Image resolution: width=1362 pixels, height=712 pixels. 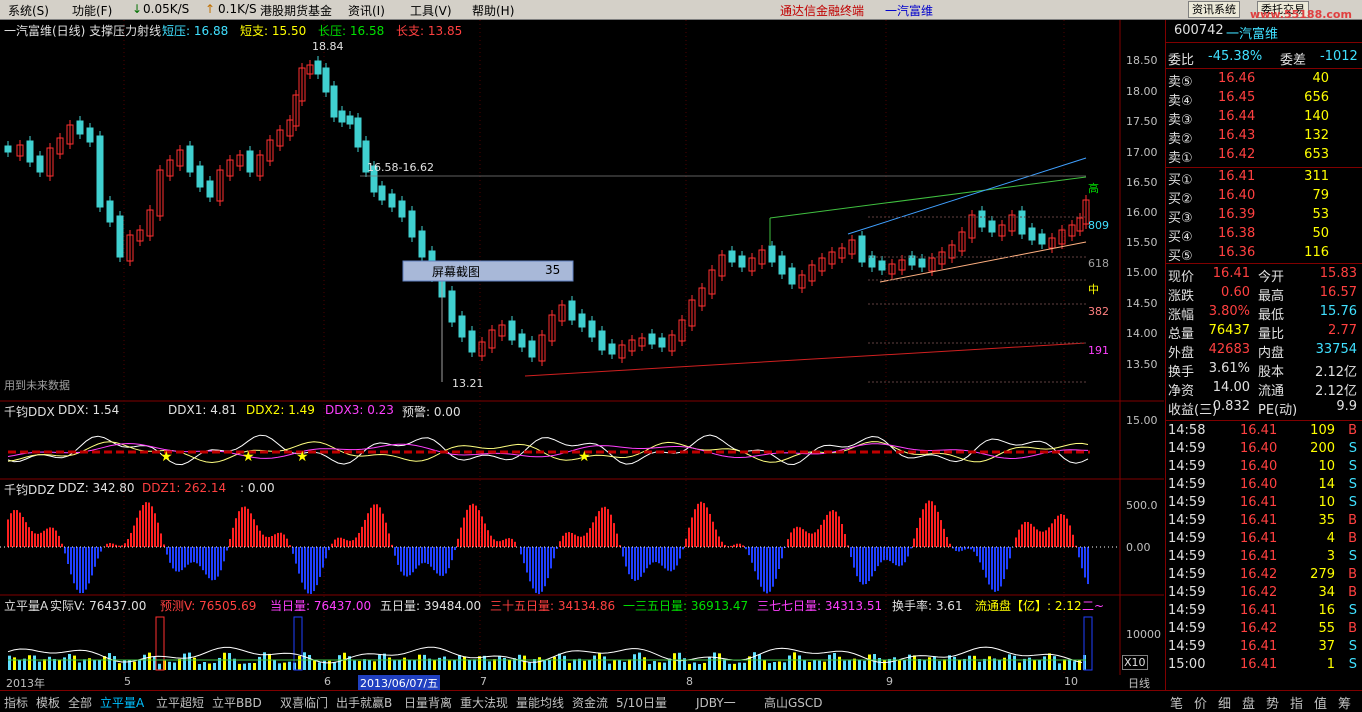 I want to click on bottom-tab: 量能均线, so click(x=540, y=702).